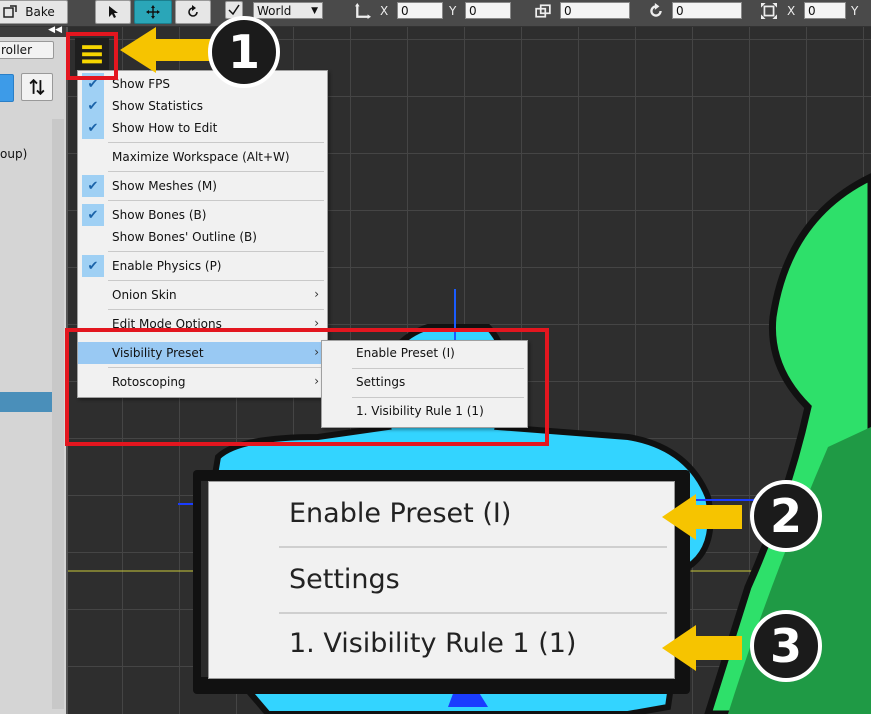 The height and width of the screenshot is (714, 871). Describe the element at coordinates (7, 88) in the screenshot. I see `mode-toggle-button` at that location.